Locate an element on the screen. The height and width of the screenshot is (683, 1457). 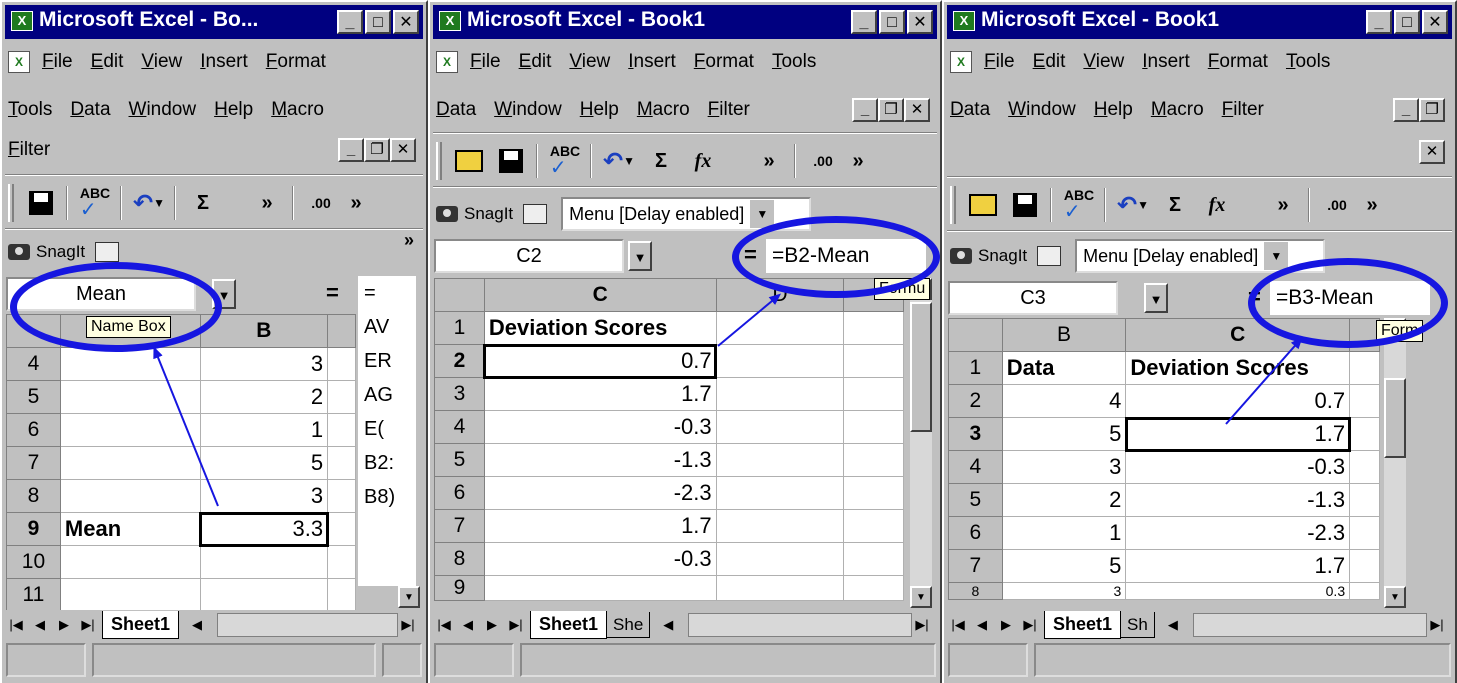
toolbar-overflow-button: » is located at coordinates (1283, 205).